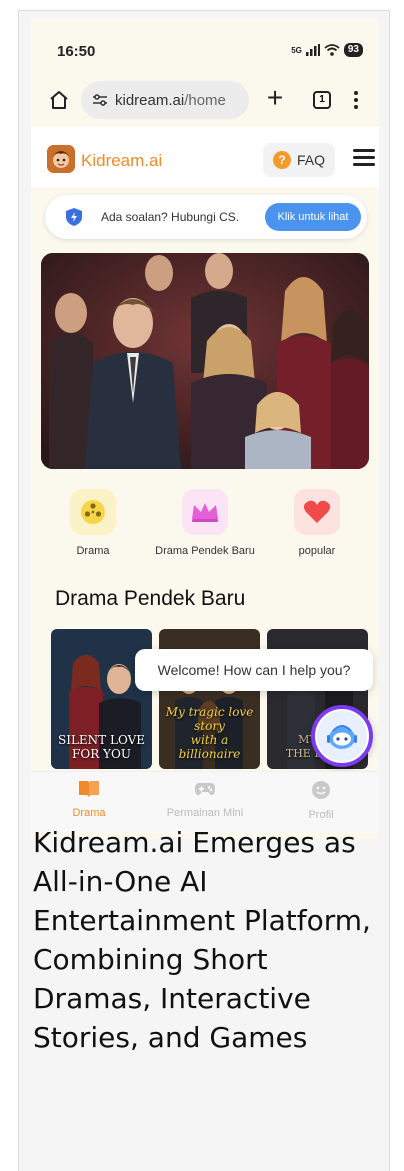 The image size is (404, 1171). I want to click on url-path: /home, so click(205, 100).